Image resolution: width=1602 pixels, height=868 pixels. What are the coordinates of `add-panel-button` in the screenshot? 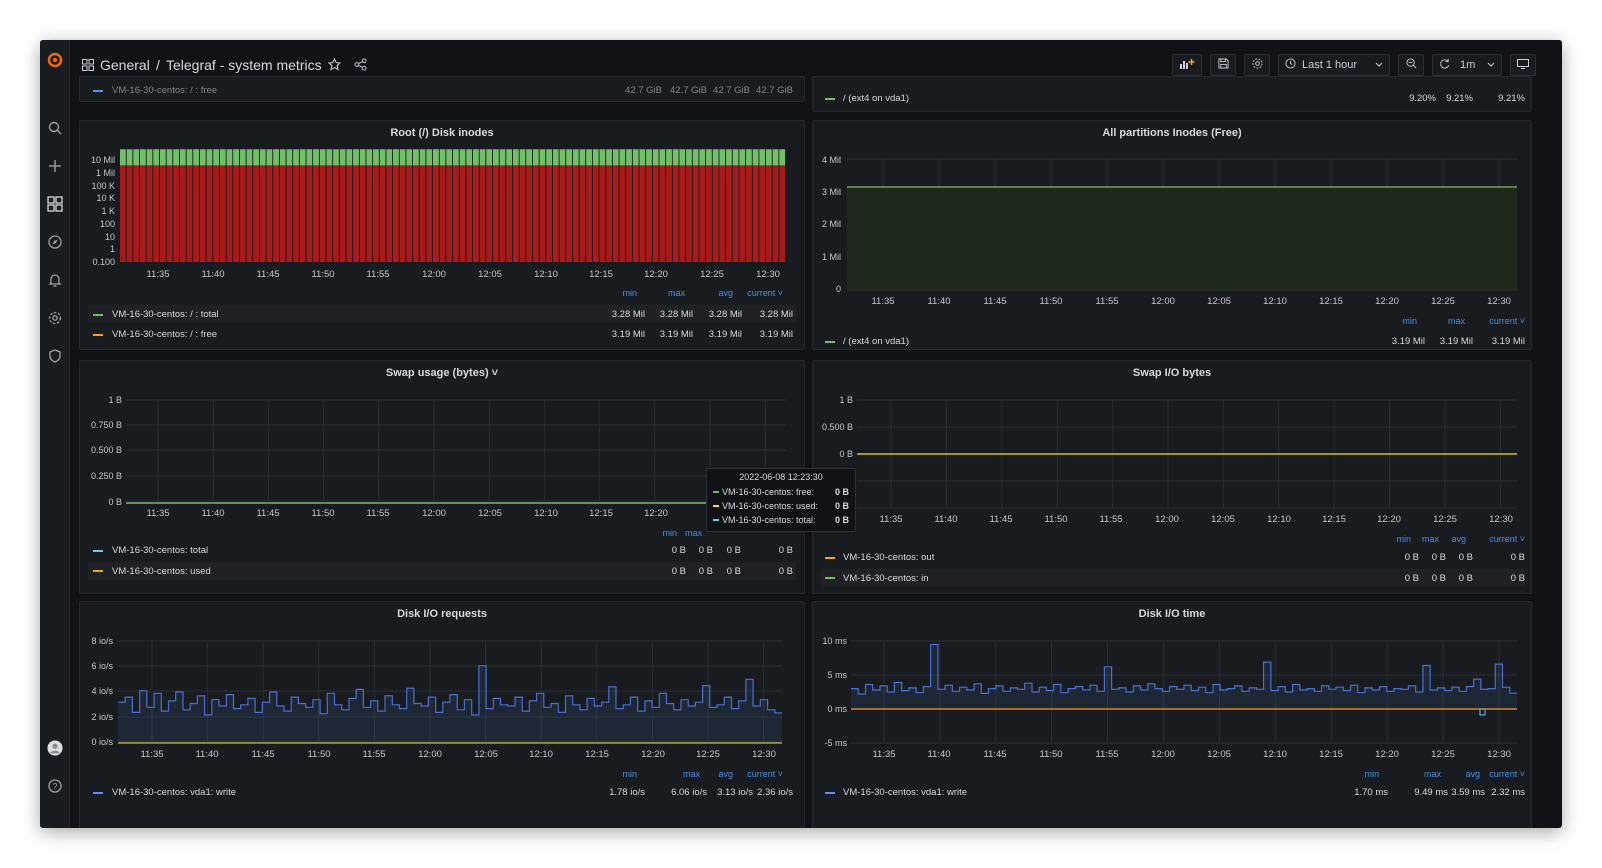 It's located at (1187, 65).